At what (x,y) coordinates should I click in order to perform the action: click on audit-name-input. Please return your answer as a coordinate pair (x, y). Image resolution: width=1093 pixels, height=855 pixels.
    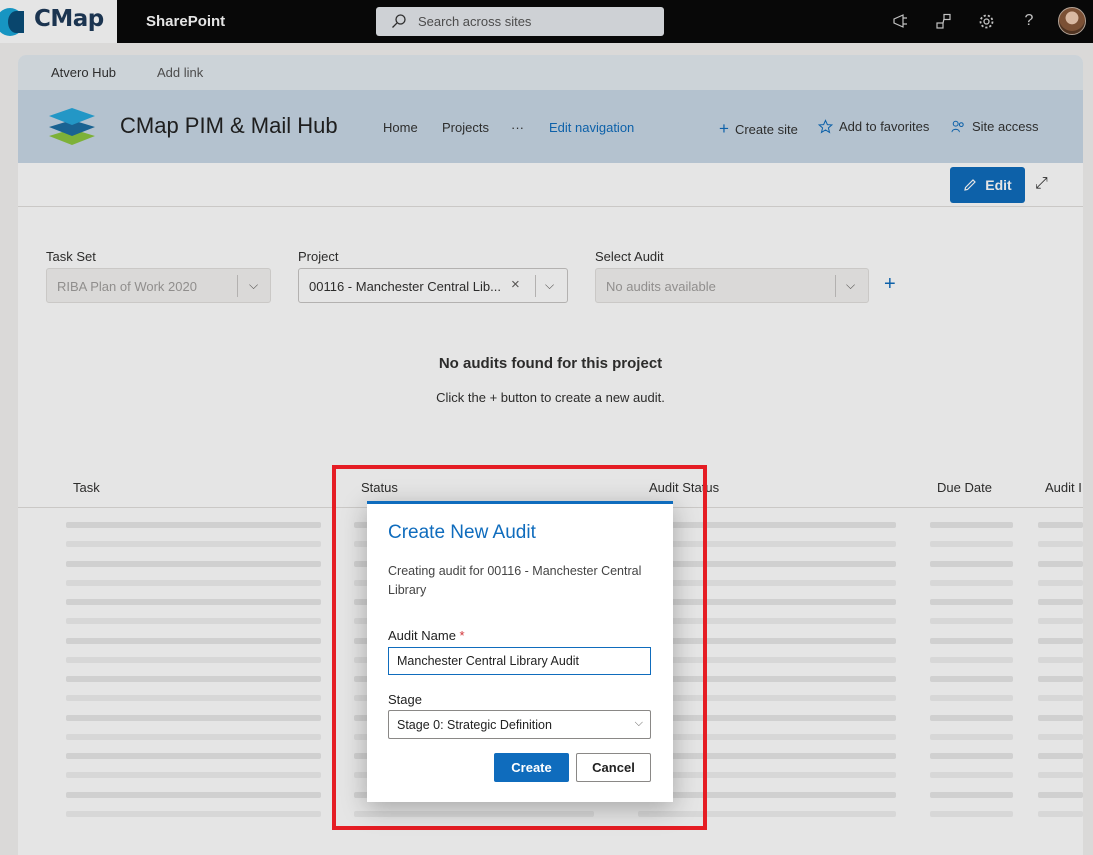
    Looking at the image, I should click on (519, 661).